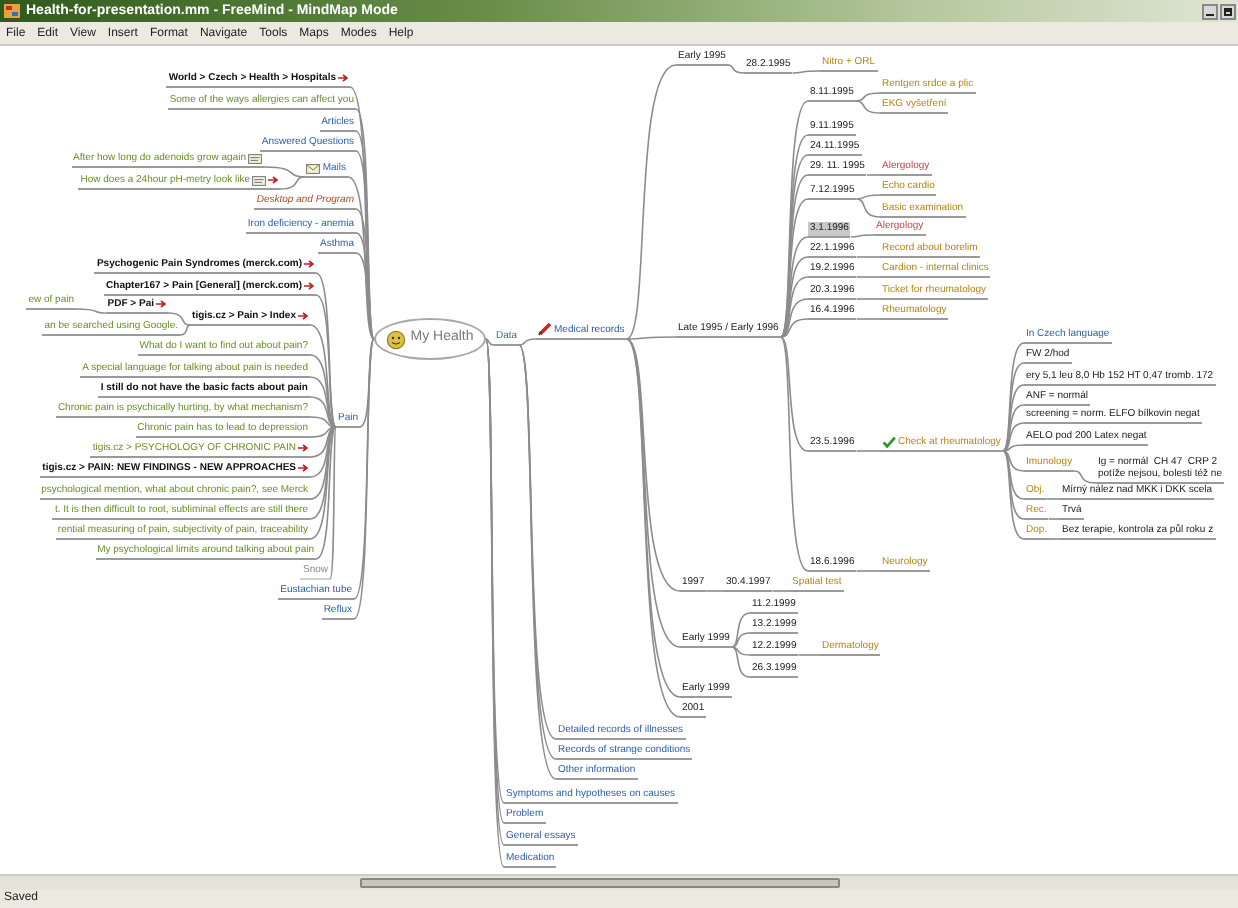 The height and width of the screenshot is (908, 1238). I want to click on scrollbar-thumb, so click(600, 883).